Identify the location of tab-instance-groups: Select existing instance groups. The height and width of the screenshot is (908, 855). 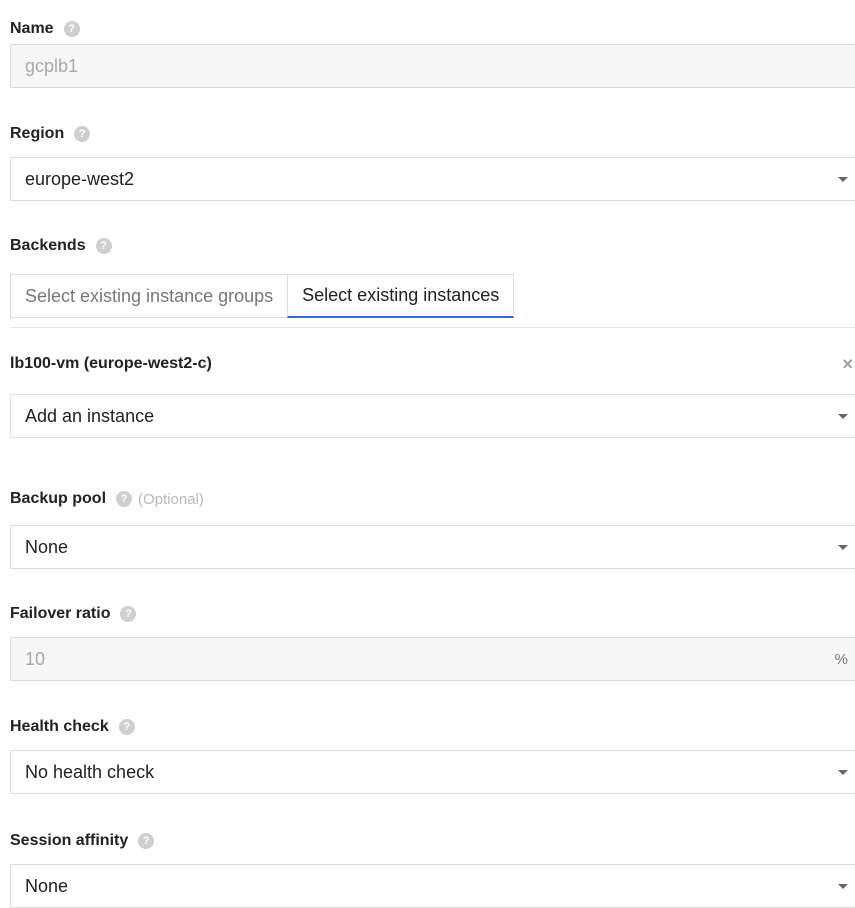
(149, 296).